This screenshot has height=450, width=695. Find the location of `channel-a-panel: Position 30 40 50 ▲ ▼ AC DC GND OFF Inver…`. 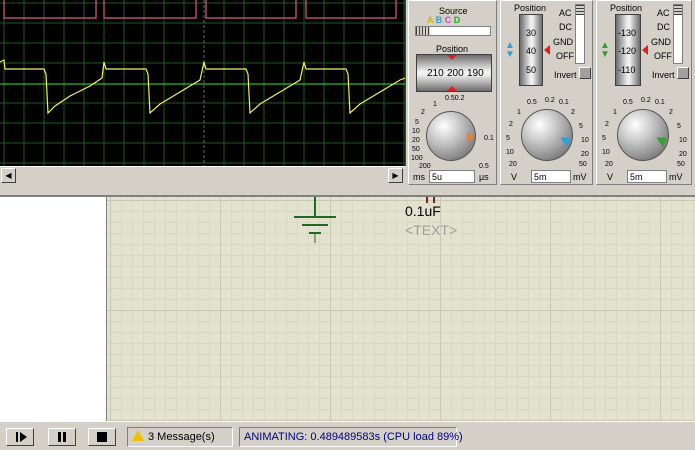

channel-a-panel: Position 30 40 50 ▲ ▼ AC DC GND OFF Inver… is located at coordinates (546, 92).